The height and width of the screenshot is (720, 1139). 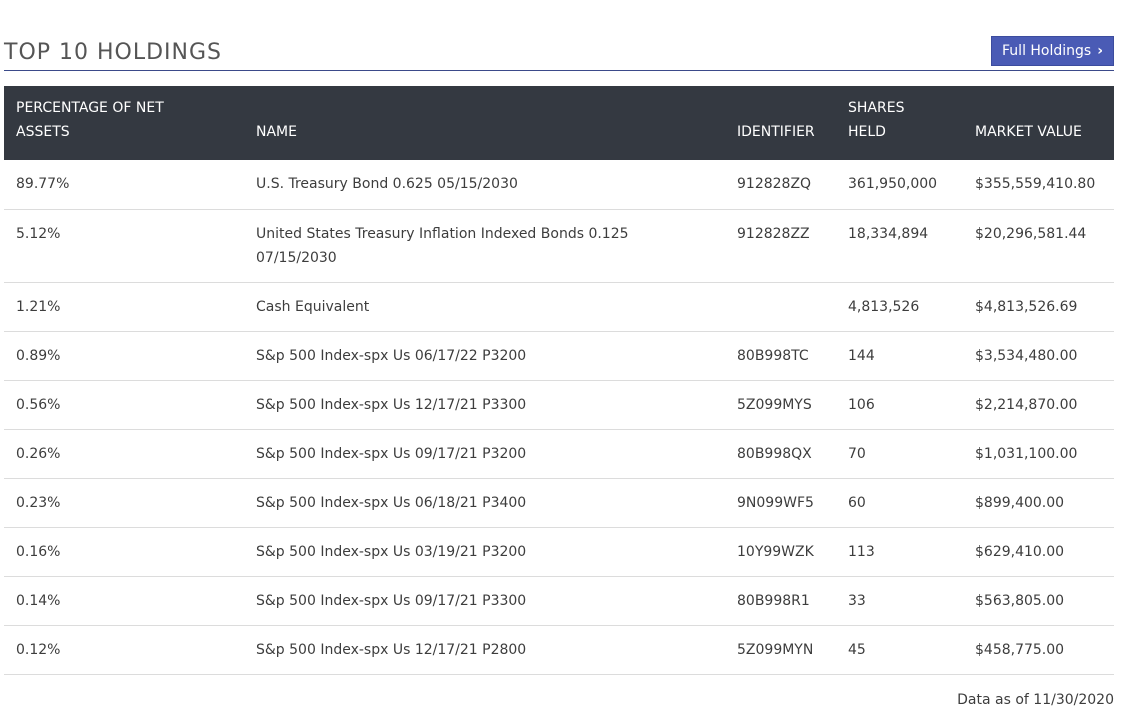 I want to click on cell-shares: 60, so click(x=899, y=503).